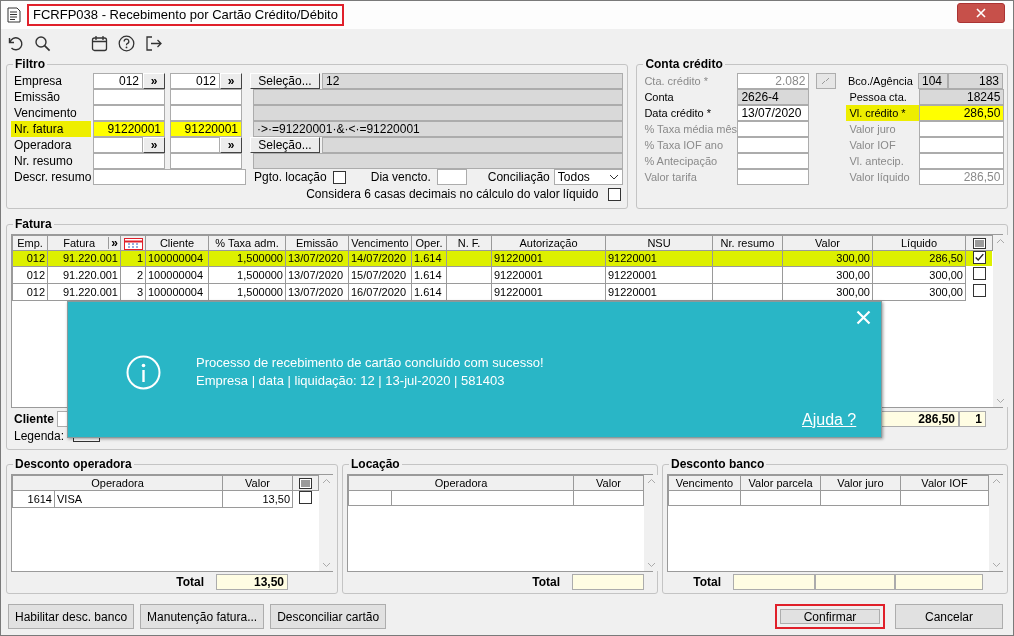  What do you see at coordinates (684, 145) in the screenshot?
I see `field-label: % Taxa IOF ano` at bounding box center [684, 145].